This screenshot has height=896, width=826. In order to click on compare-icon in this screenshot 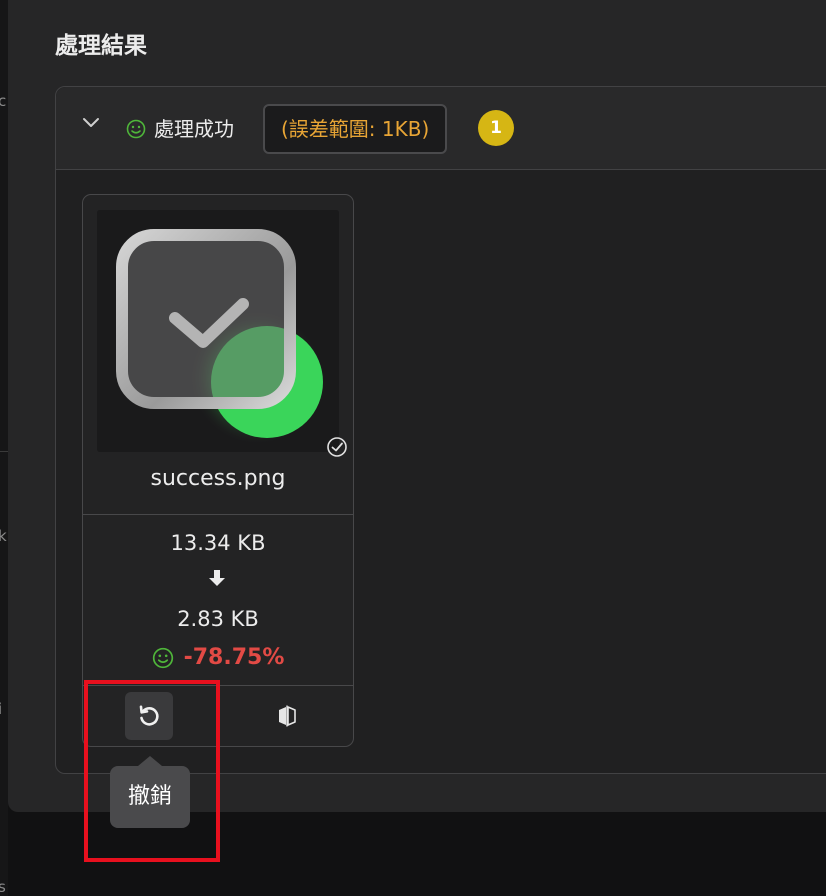, I will do `click(287, 716)`.